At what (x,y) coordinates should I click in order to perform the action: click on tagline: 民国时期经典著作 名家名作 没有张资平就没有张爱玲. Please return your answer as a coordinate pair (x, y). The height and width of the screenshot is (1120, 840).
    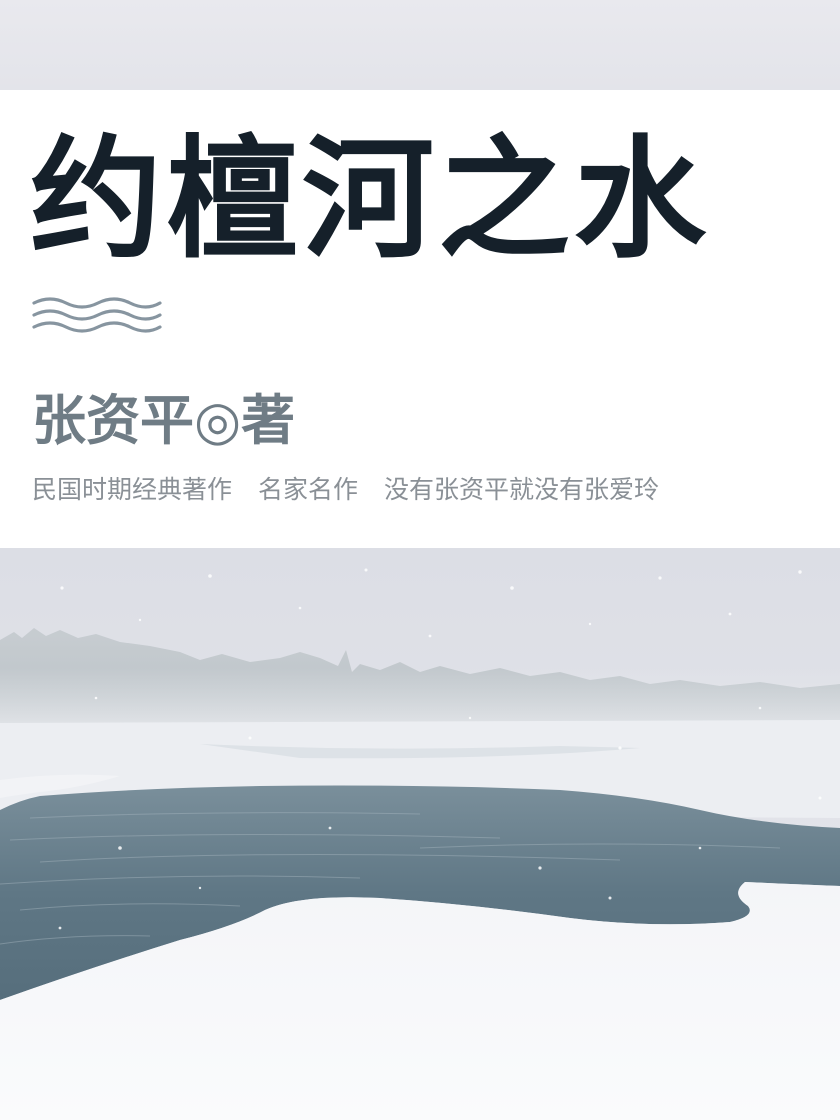
    Looking at the image, I should click on (345, 490).